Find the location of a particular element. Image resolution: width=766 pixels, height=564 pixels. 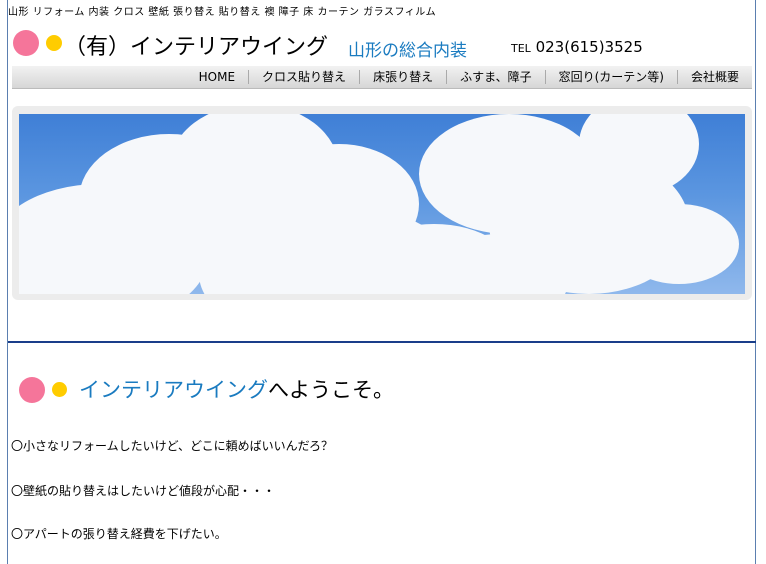

question-2: 〇壁紙の貼り替えはしたいけど値段が心配・・・ is located at coordinates (143, 491).